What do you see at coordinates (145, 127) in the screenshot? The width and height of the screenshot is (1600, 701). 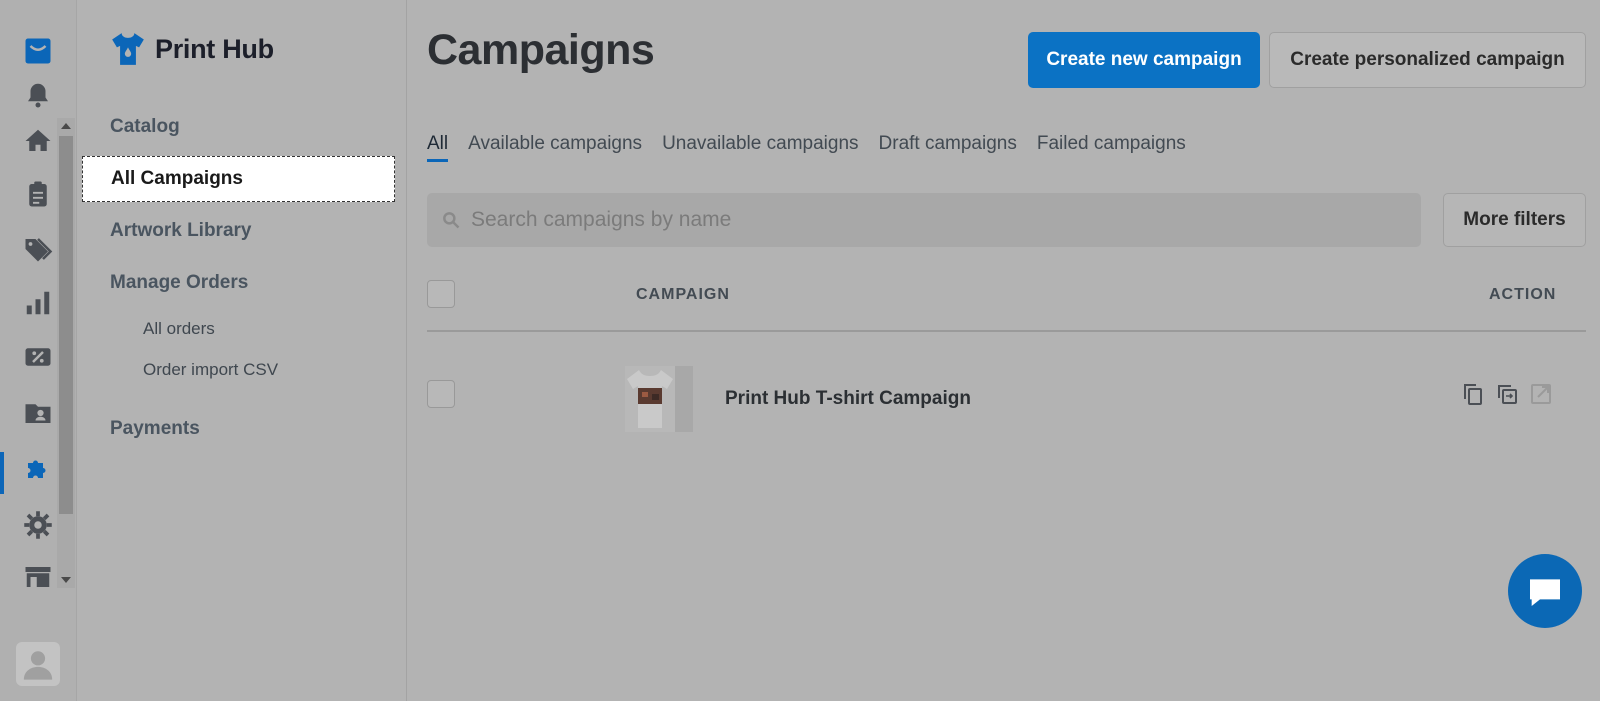 I see `sidebar-item-catalog: Catalog` at bounding box center [145, 127].